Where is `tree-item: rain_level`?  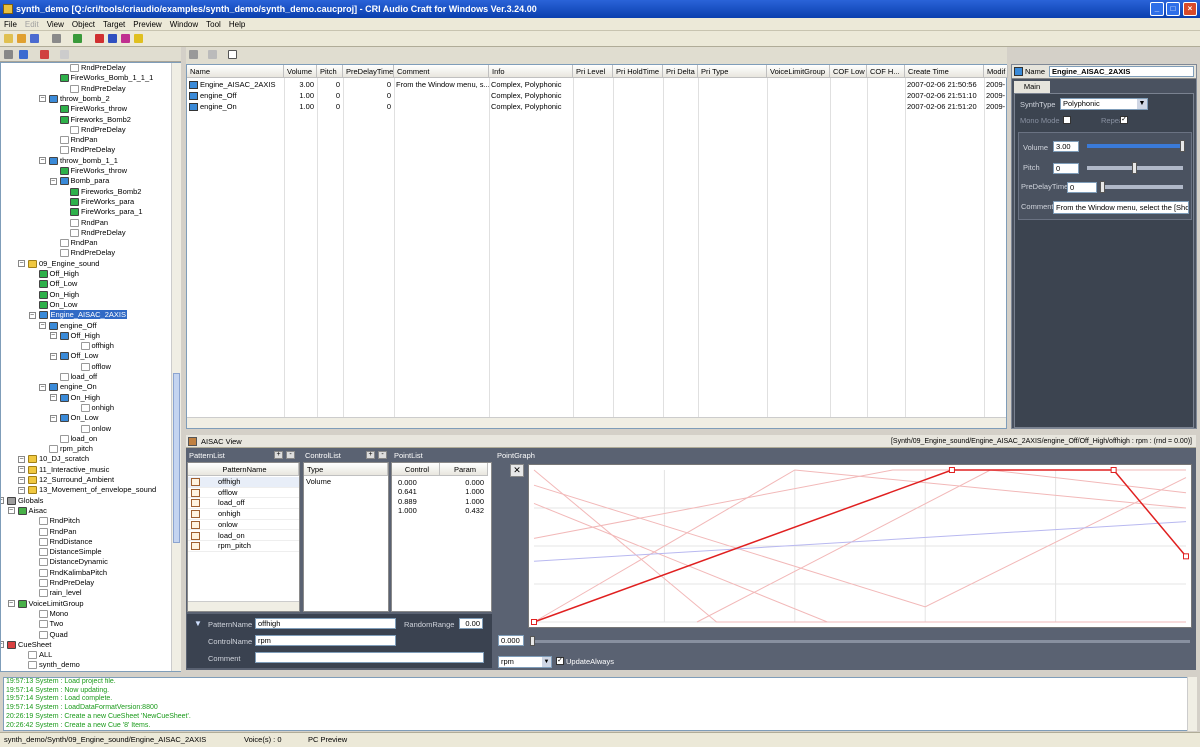
tree-item: rain_level is located at coordinates (60, 593).